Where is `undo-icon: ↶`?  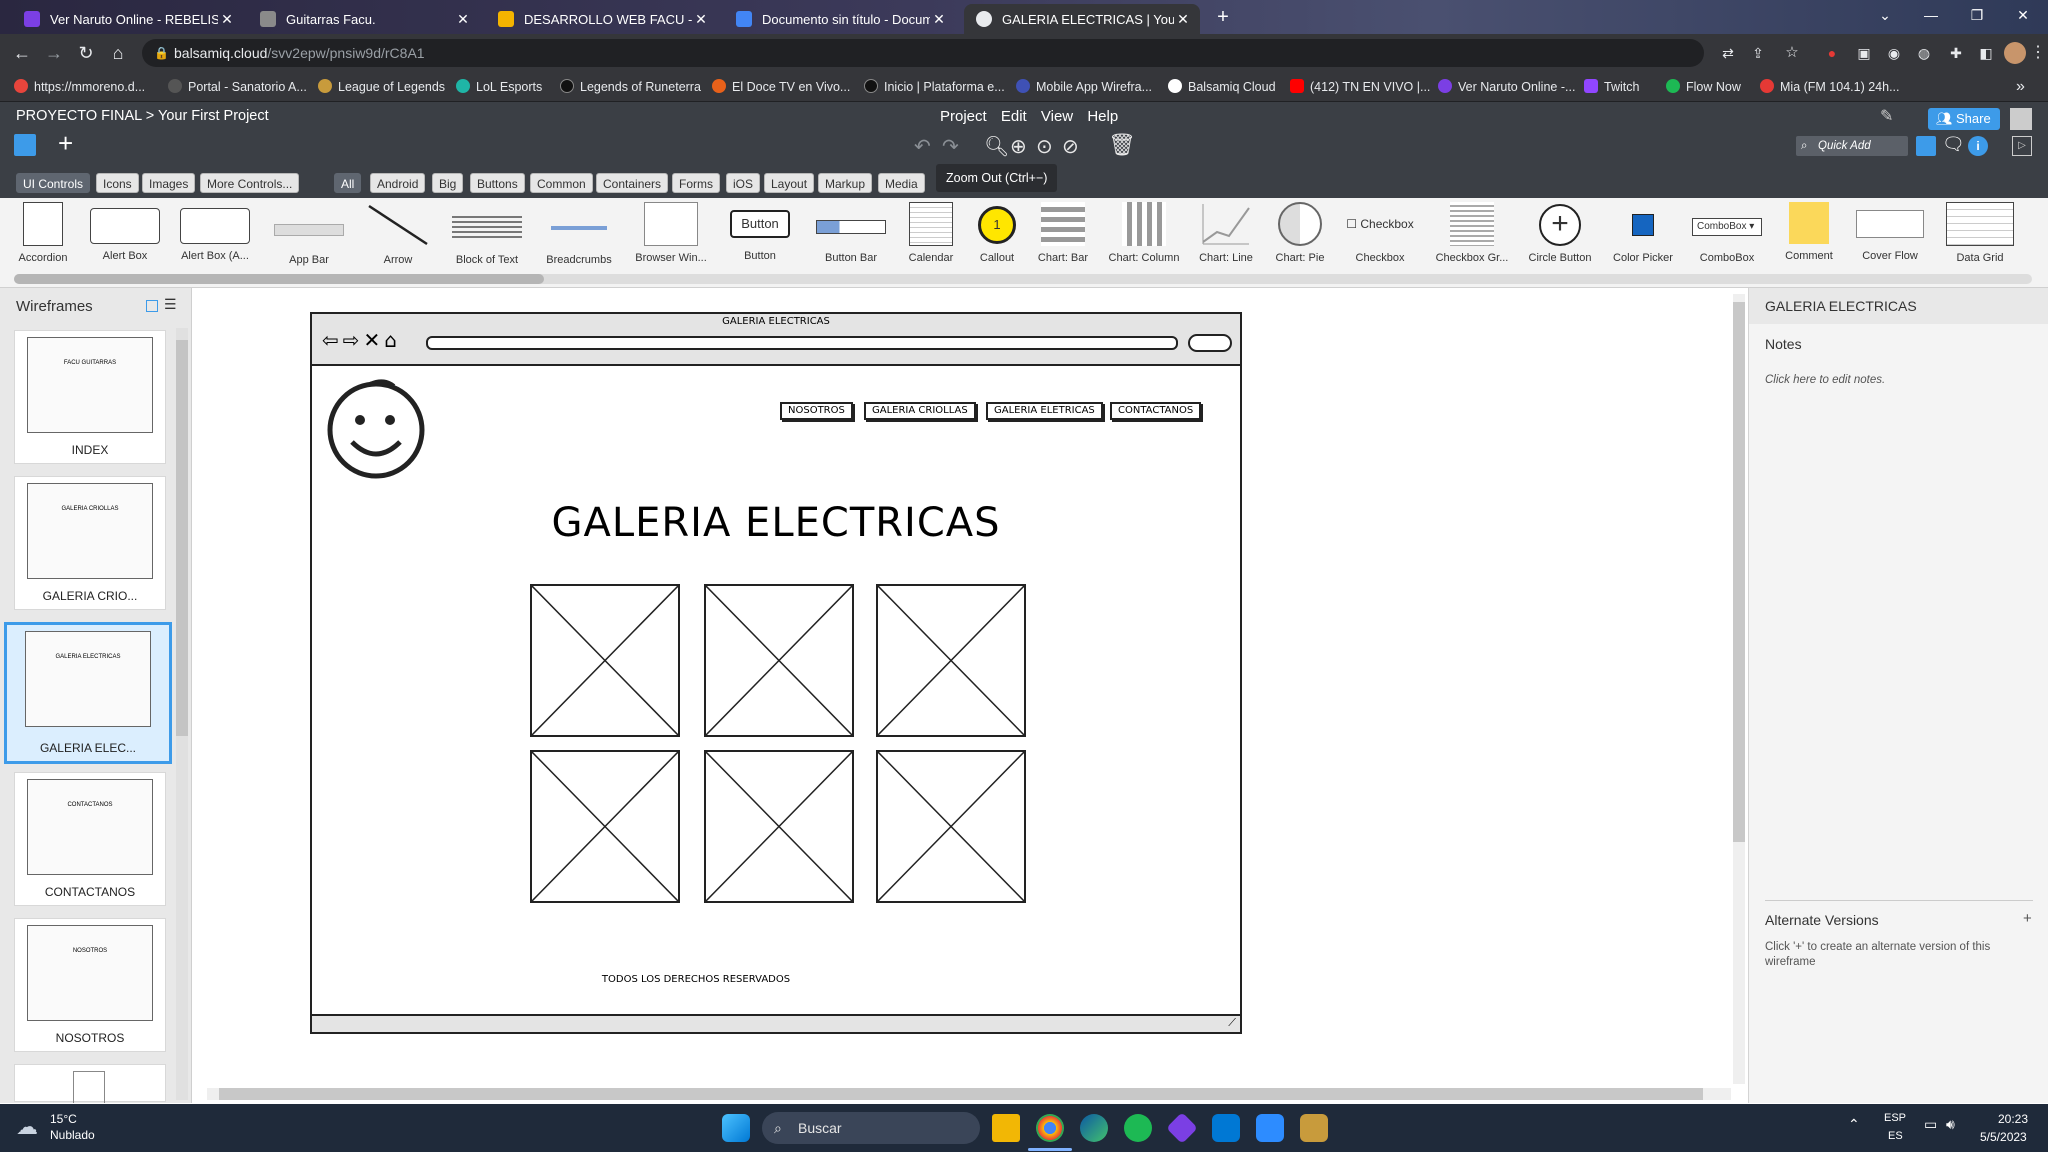 undo-icon: ↶ is located at coordinates (922, 146).